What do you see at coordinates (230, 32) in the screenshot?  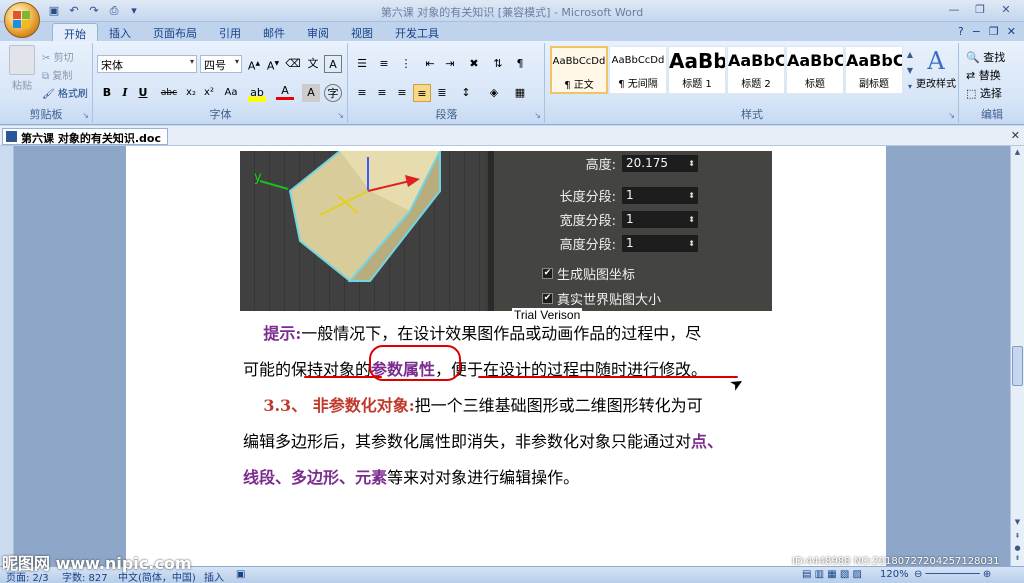 I see `tab-3: 引用` at bounding box center [230, 32].